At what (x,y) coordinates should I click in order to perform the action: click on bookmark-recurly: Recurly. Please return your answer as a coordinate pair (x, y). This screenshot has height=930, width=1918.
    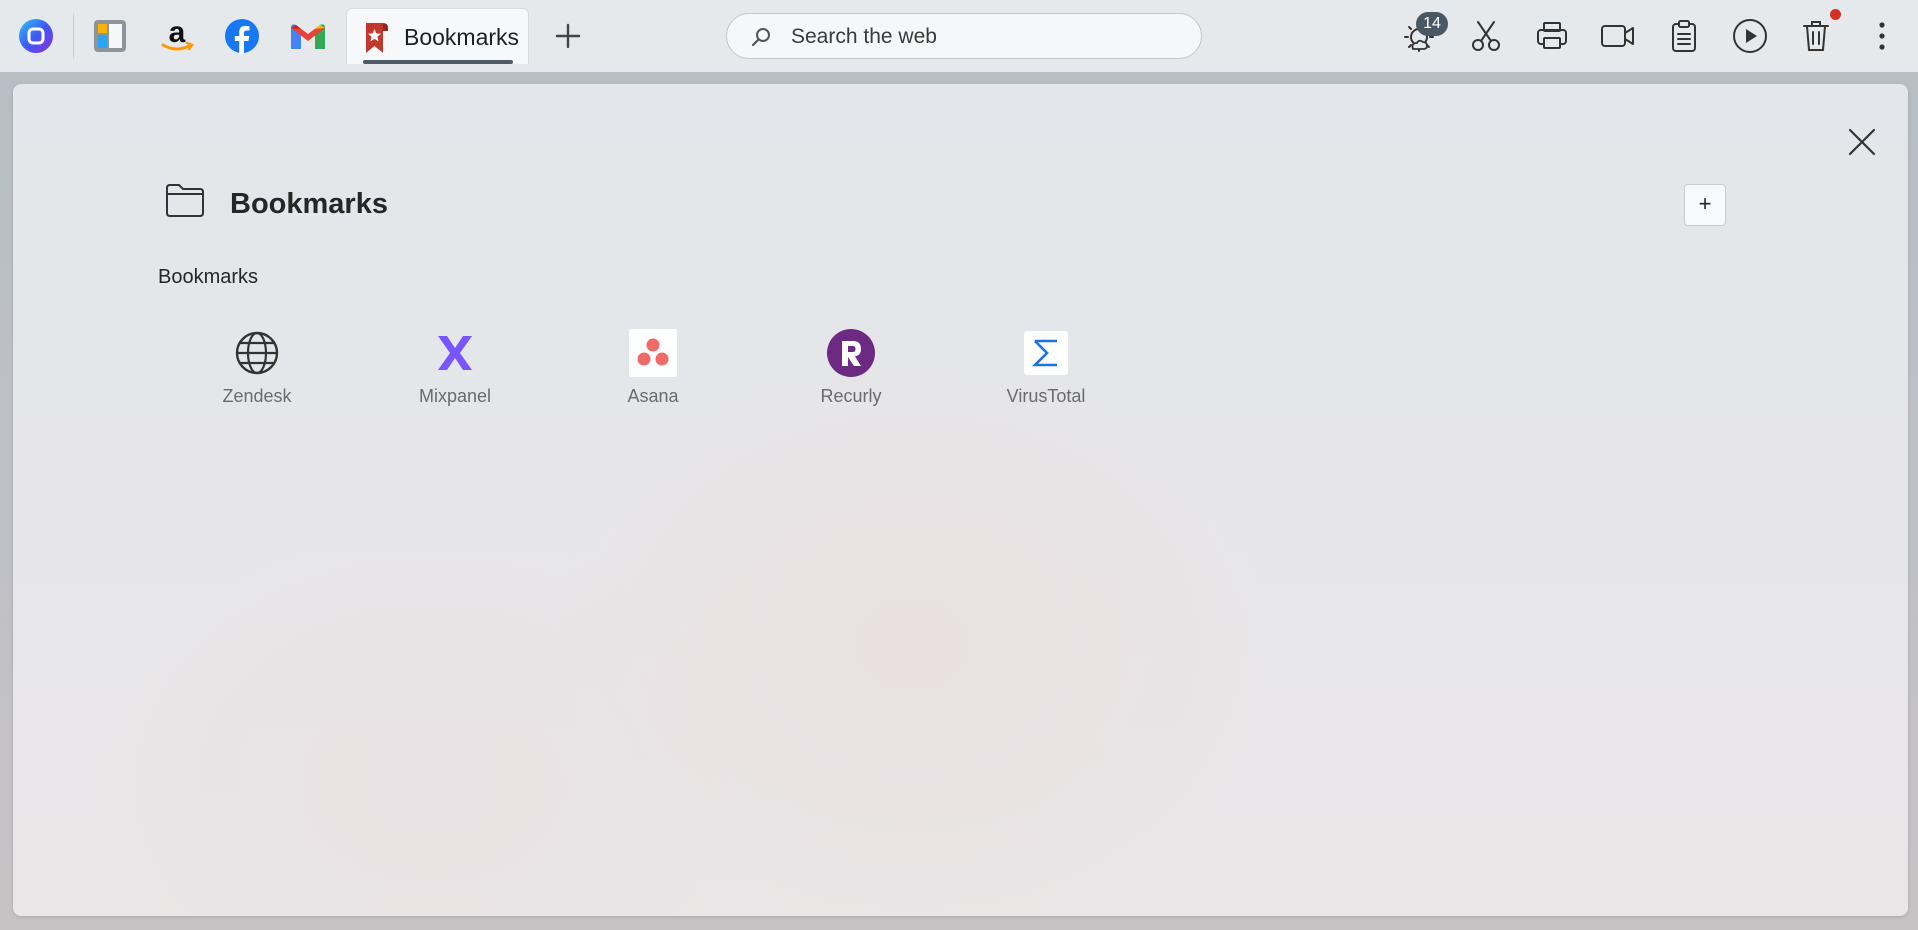
    Looking at the image, I should click on (851, 374).